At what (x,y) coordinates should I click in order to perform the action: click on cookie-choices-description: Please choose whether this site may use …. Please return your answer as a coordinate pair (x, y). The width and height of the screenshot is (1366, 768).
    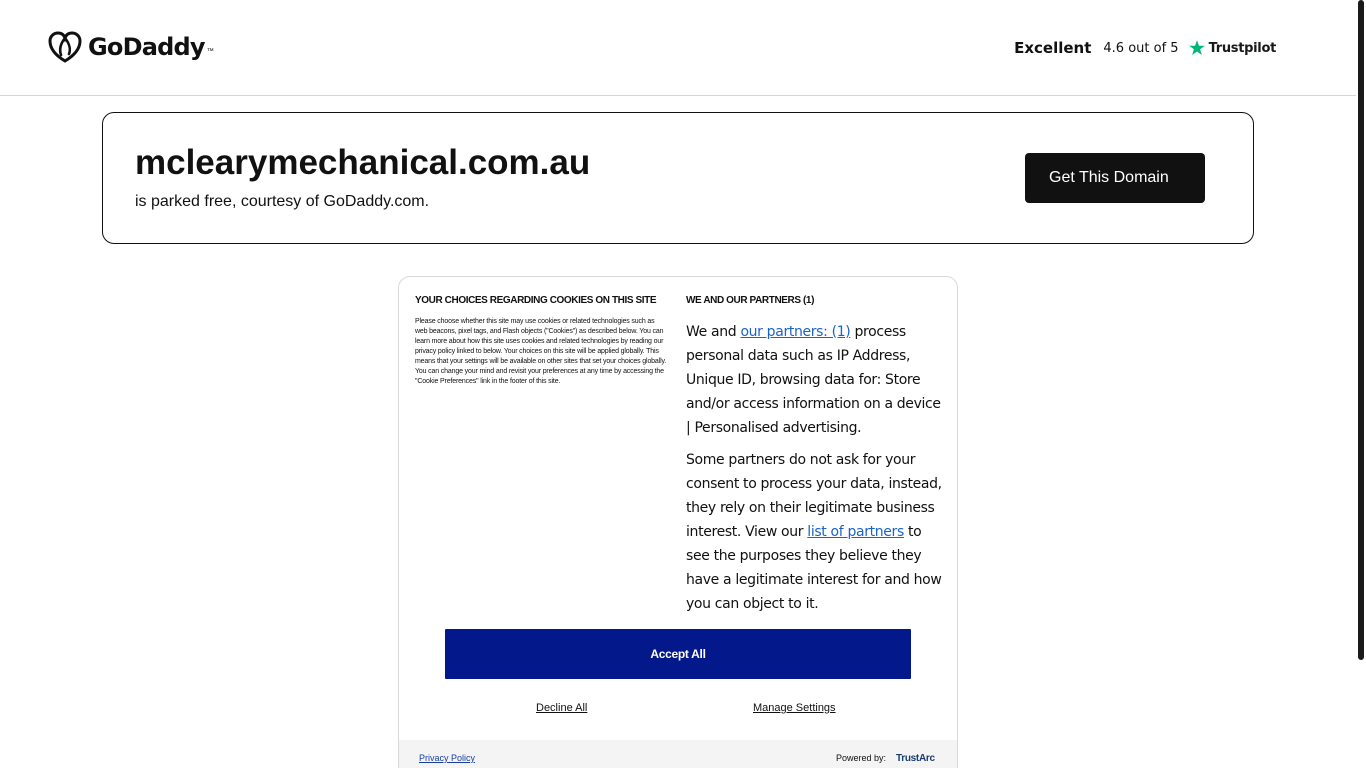
    Looking at the image, I should click on (541, 351).